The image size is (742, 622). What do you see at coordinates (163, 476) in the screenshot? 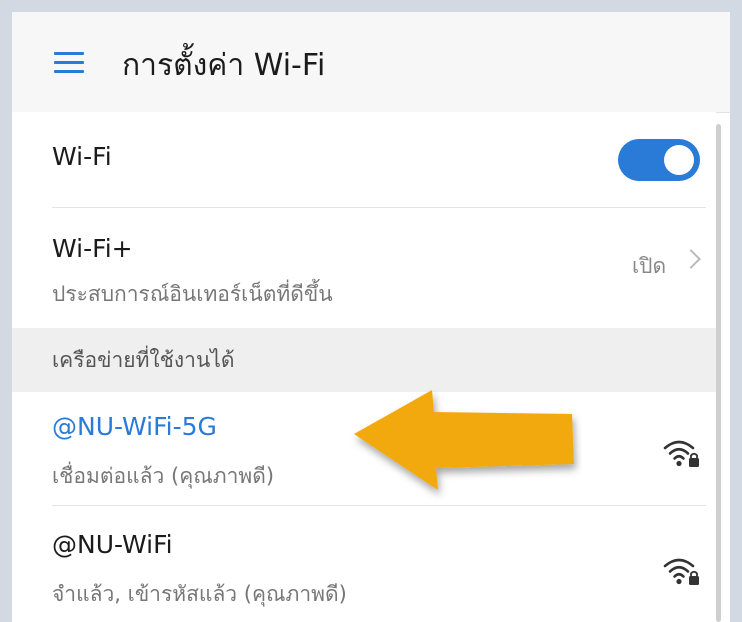
I see `network-status: เชื่อมต่อแล้ว (คุณภาพดี)` at bounding box center [163, 476].